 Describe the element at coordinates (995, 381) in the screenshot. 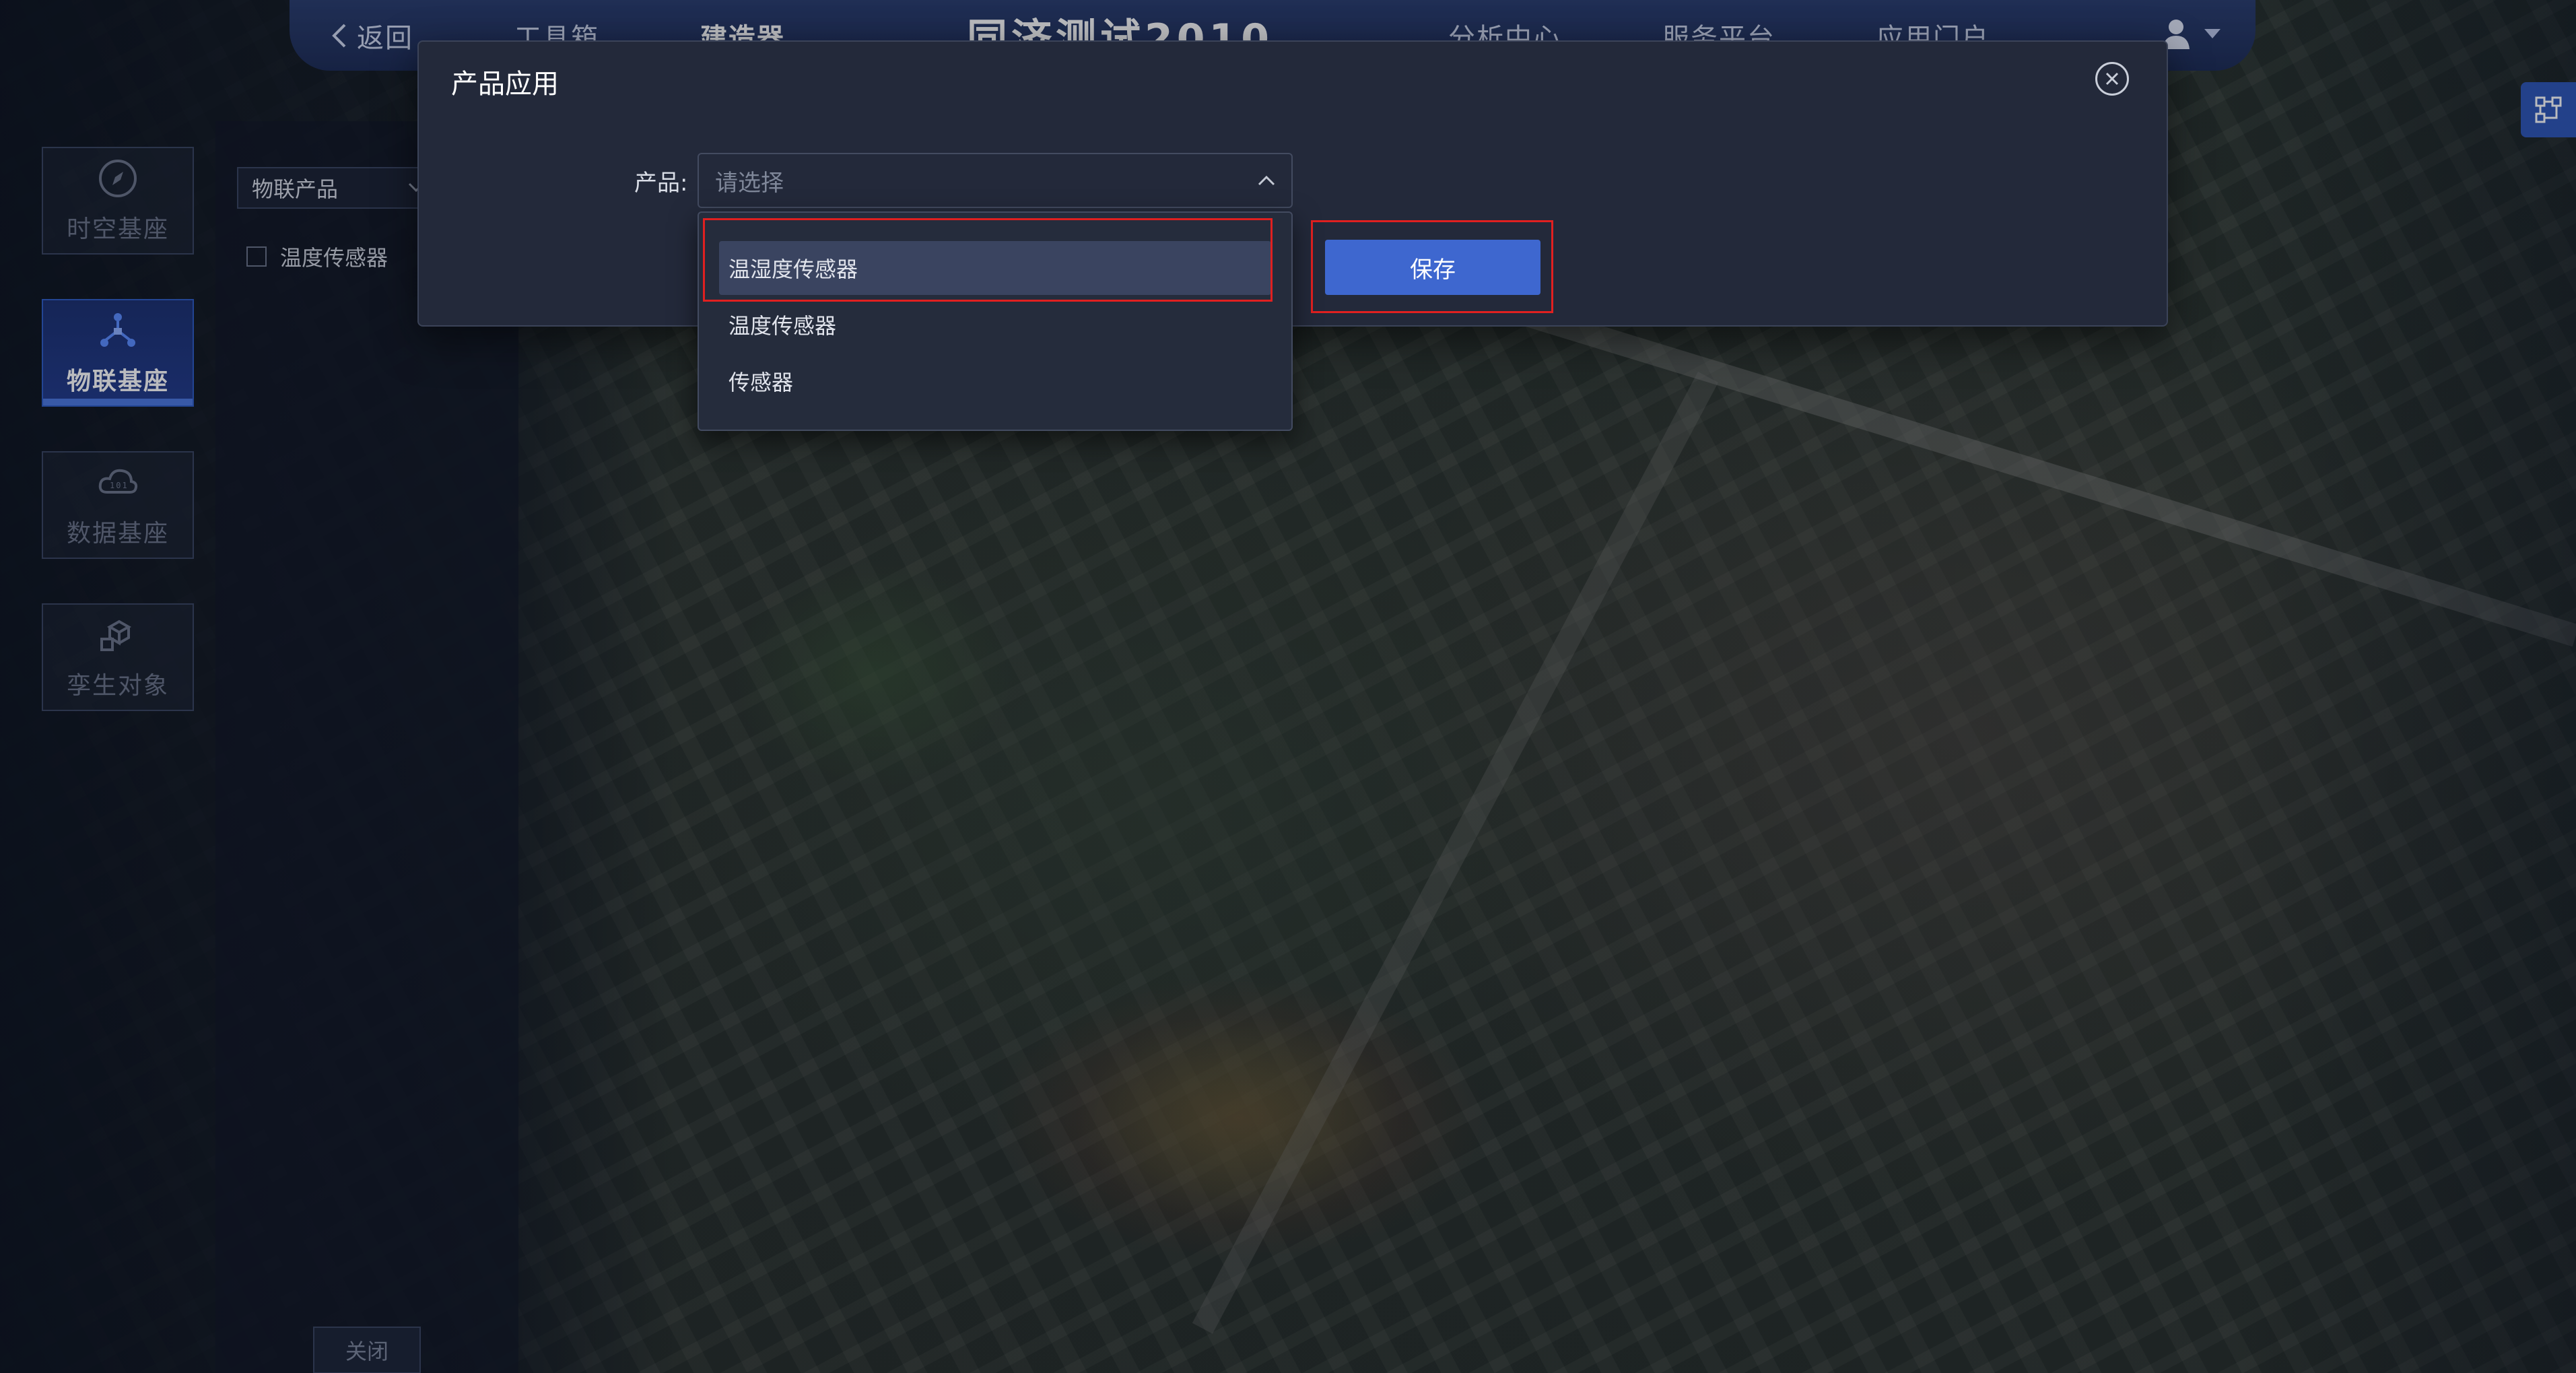

I see `dropdown-option-sensor: 传感器` at that location.